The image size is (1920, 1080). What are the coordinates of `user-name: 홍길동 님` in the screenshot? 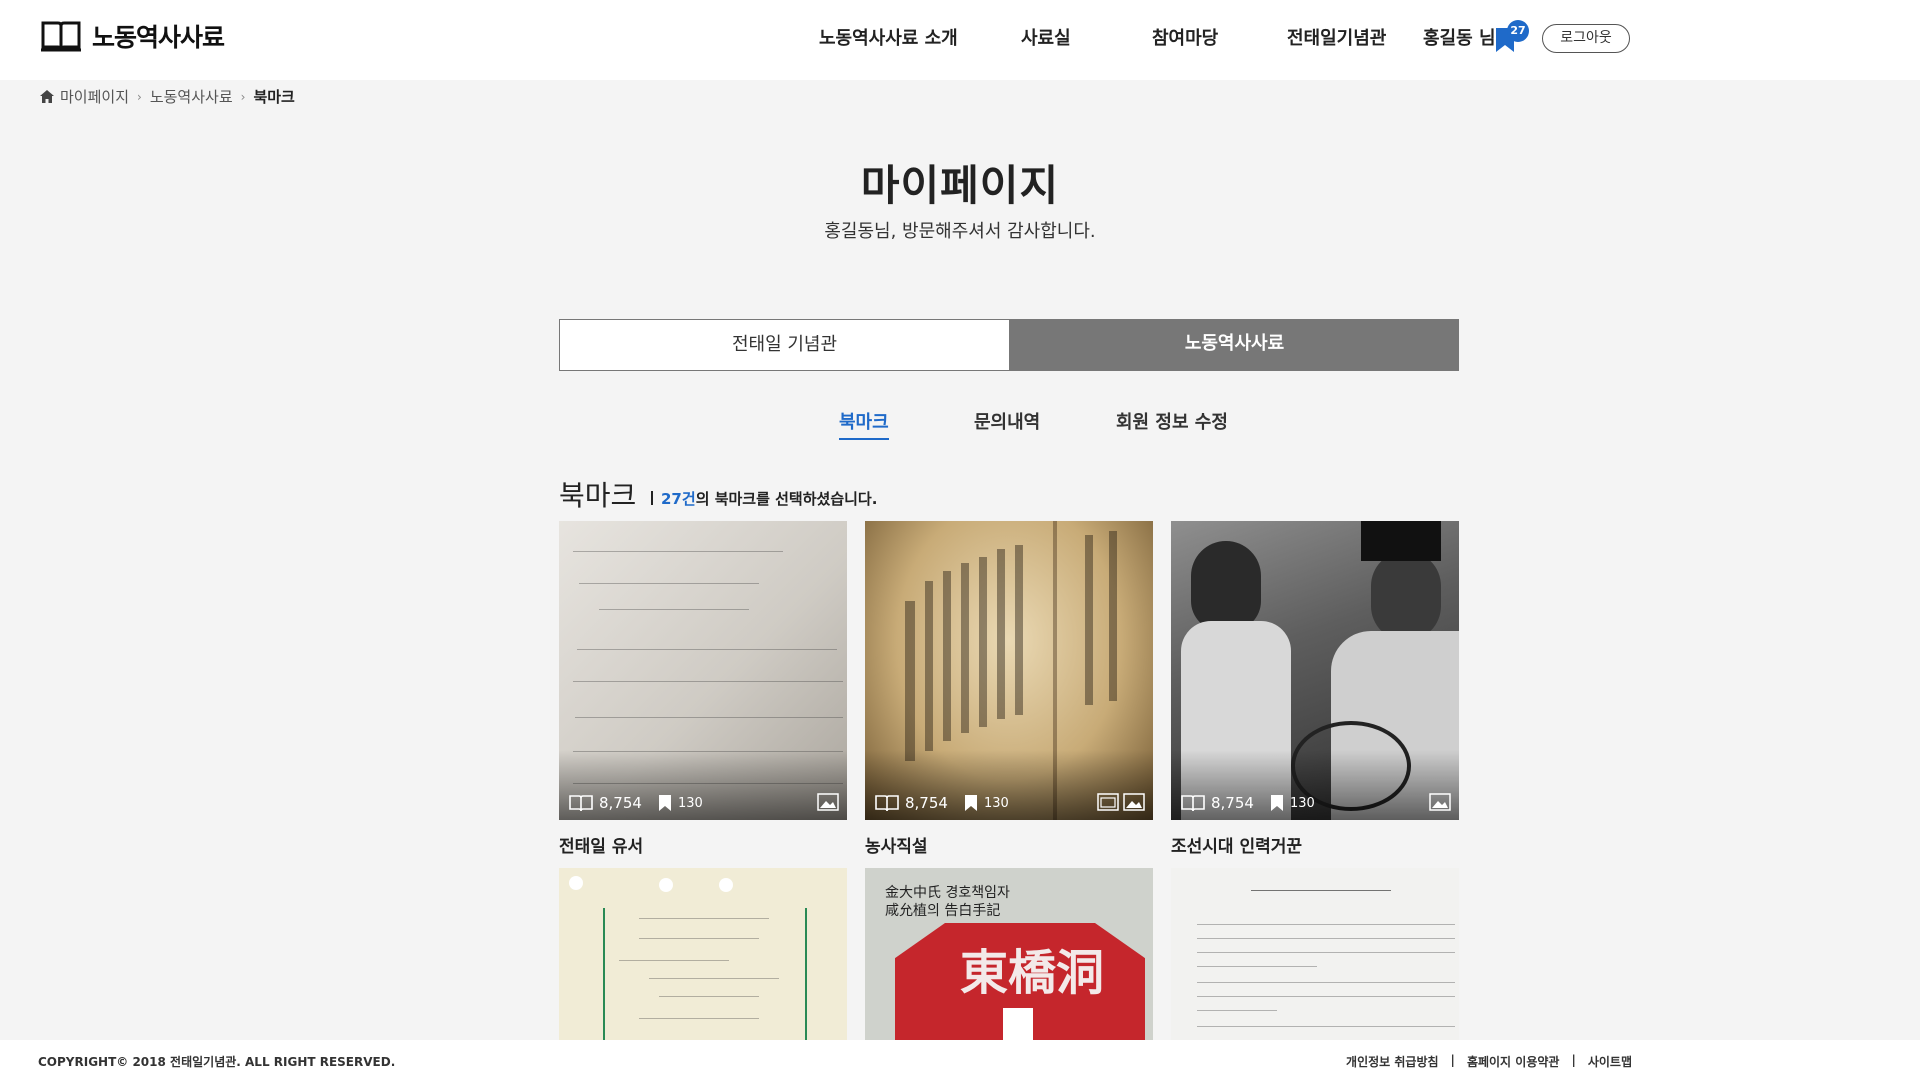 It's located at (1459, 37).